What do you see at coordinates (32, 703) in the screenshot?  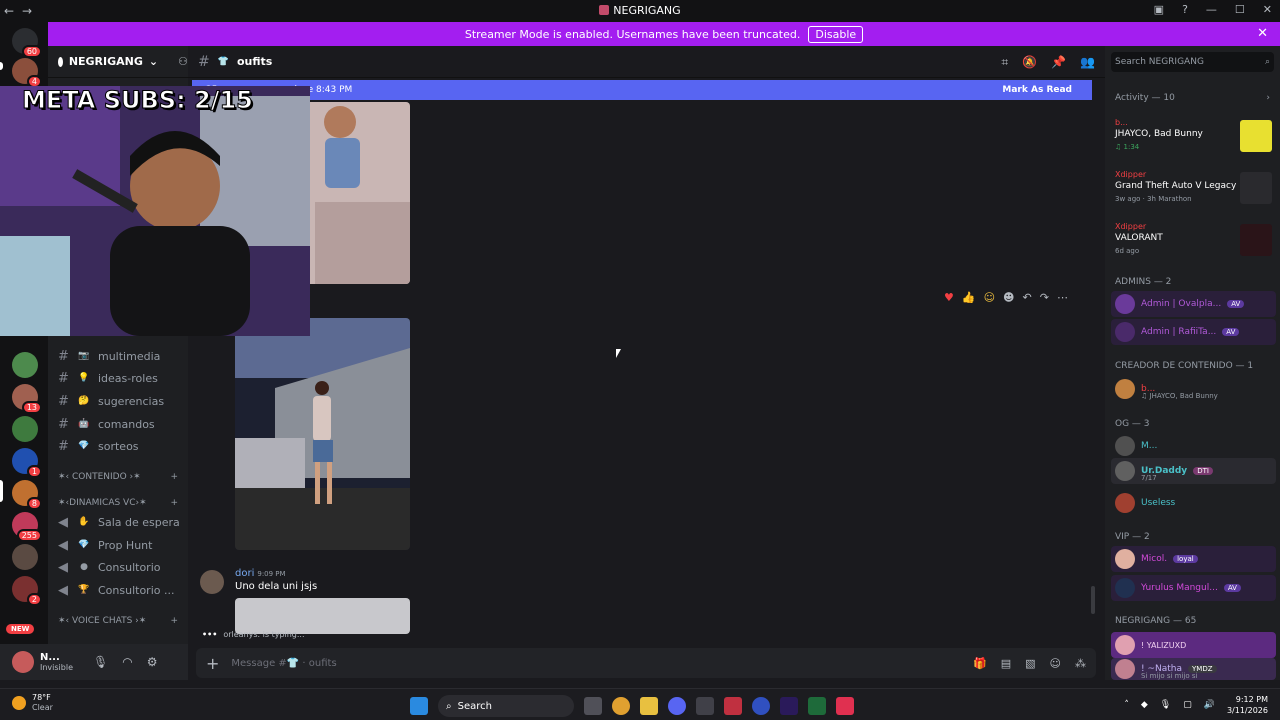 I see `weather-widget: 78°F Clear` at bounding box center [32, 703].